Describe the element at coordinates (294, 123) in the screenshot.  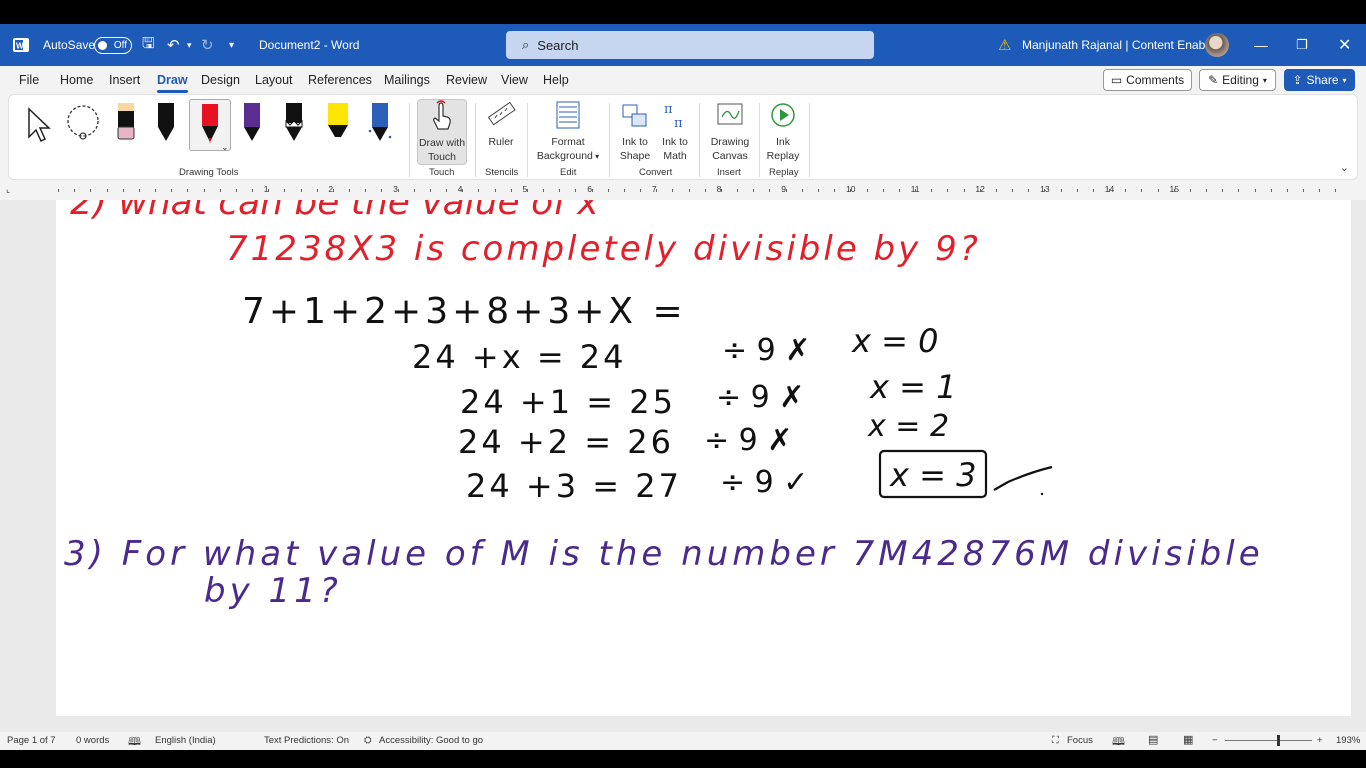
I see `pencil-black` at that location.